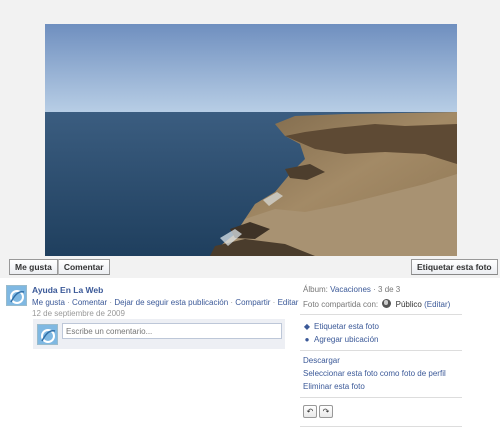  Describe the element at coordinates (383, 360) in the screenshot. I see `download-row: Descargar` at that location.